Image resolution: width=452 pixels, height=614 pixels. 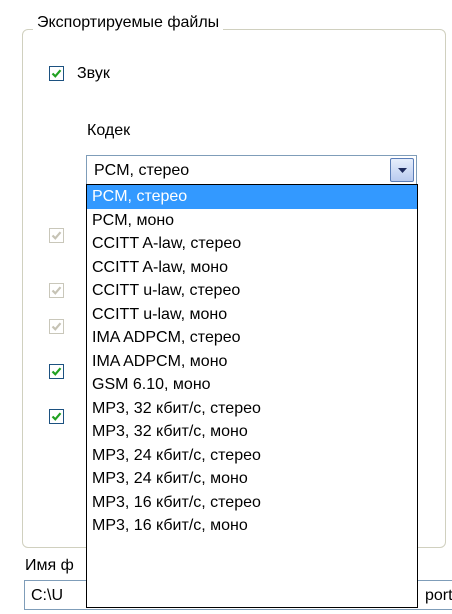 What do you see at coordinates (252, 338) in the screenshot?
I see `codec-option: IMA ADPCM, стерео` at bounding box center [252, 338].